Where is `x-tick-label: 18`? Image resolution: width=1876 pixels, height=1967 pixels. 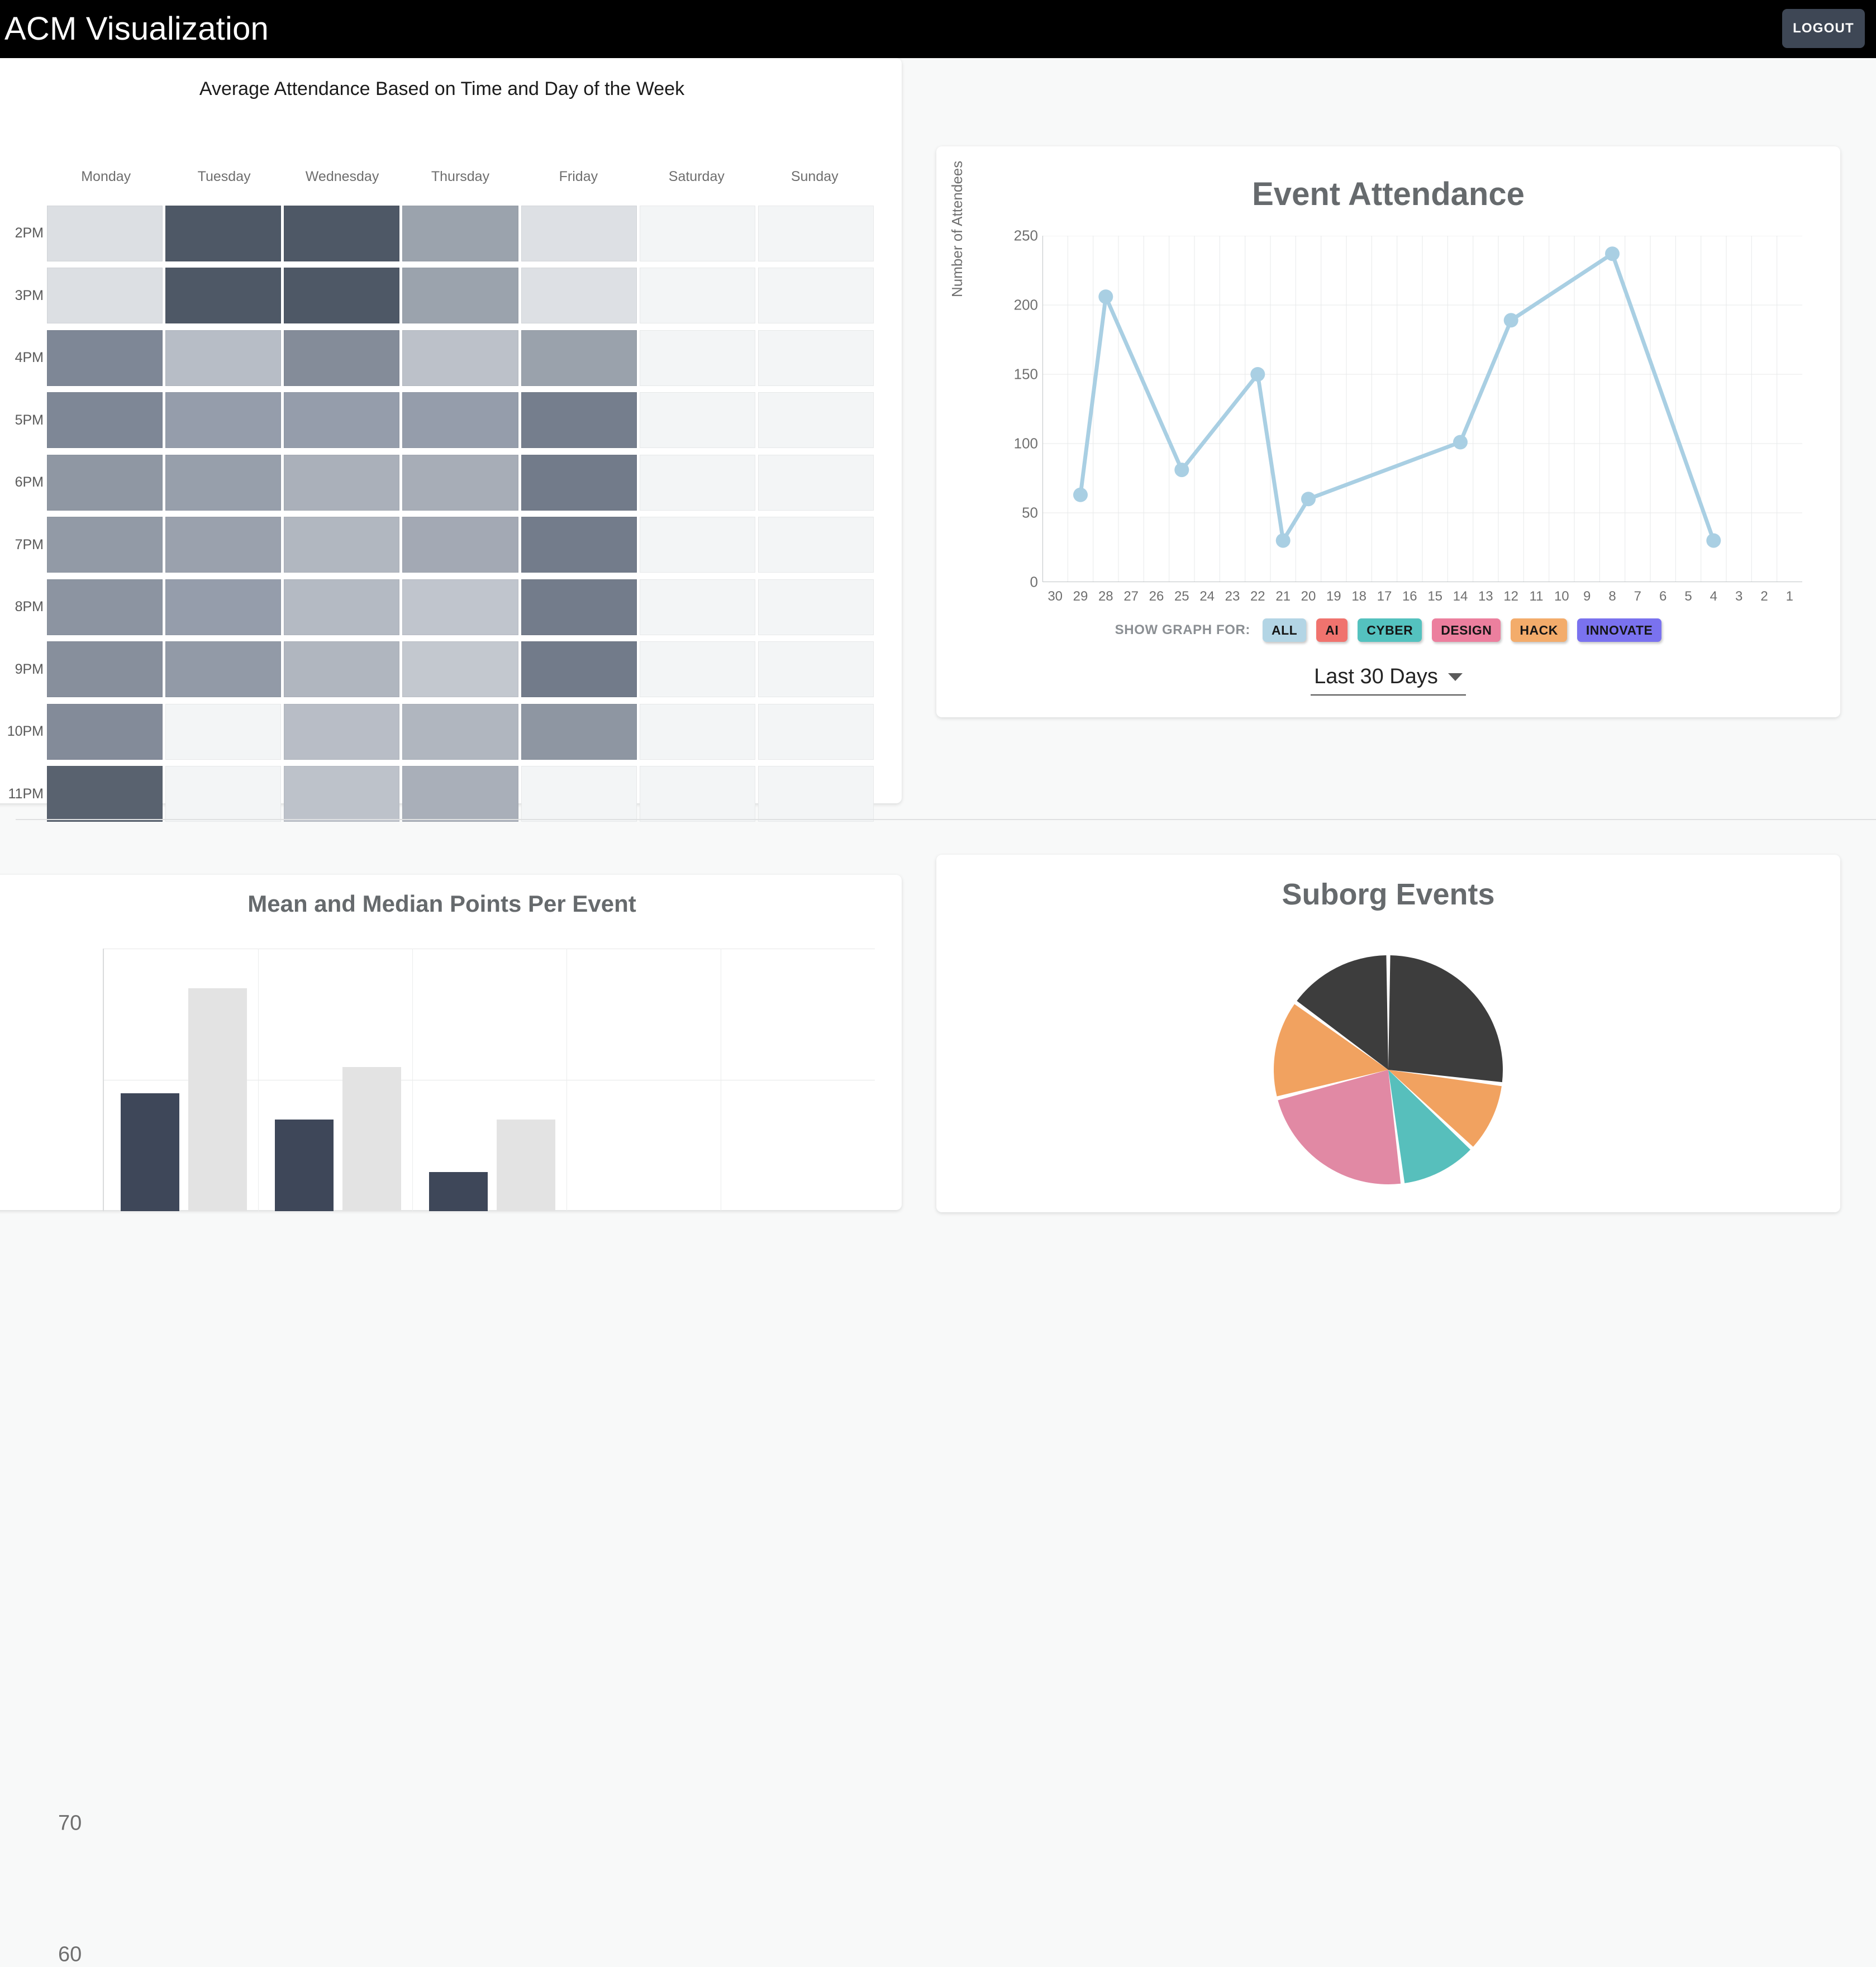
x-tick-label: 18 is located at coordinates (1359, 596).